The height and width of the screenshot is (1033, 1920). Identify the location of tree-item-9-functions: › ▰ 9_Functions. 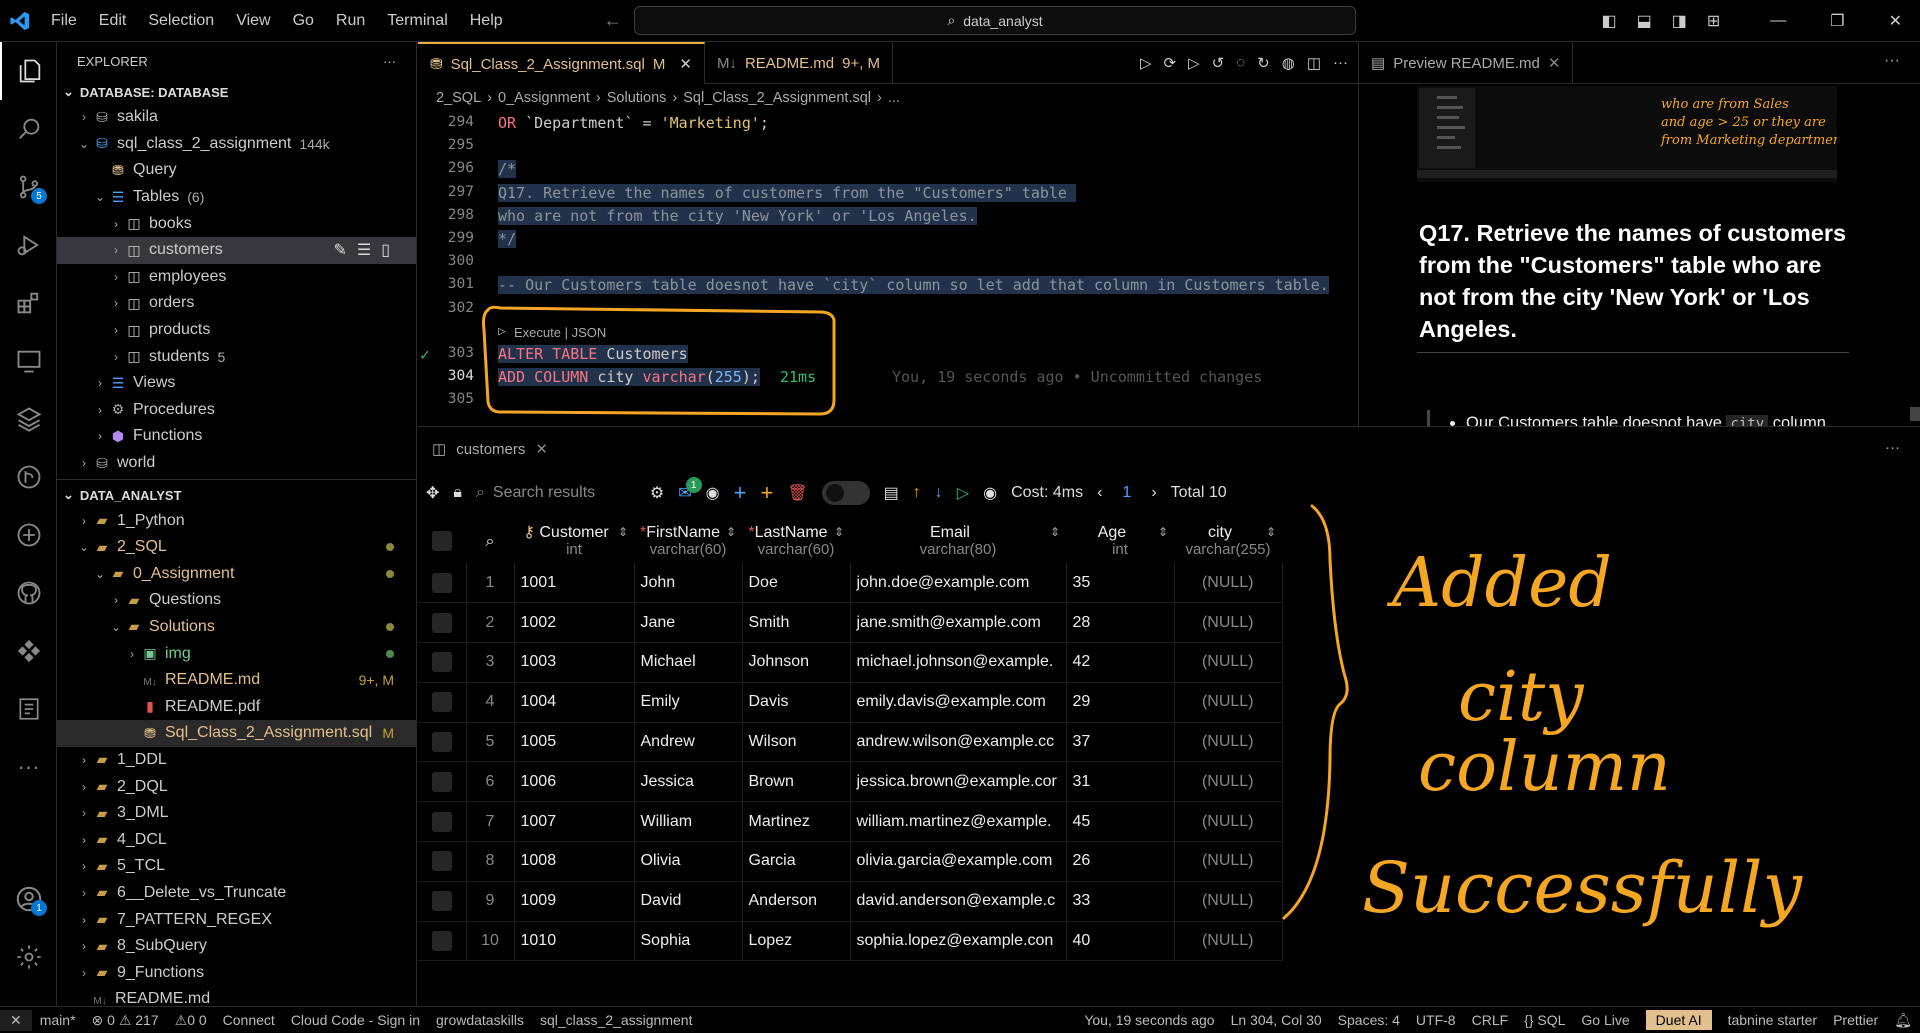
(236, 972).